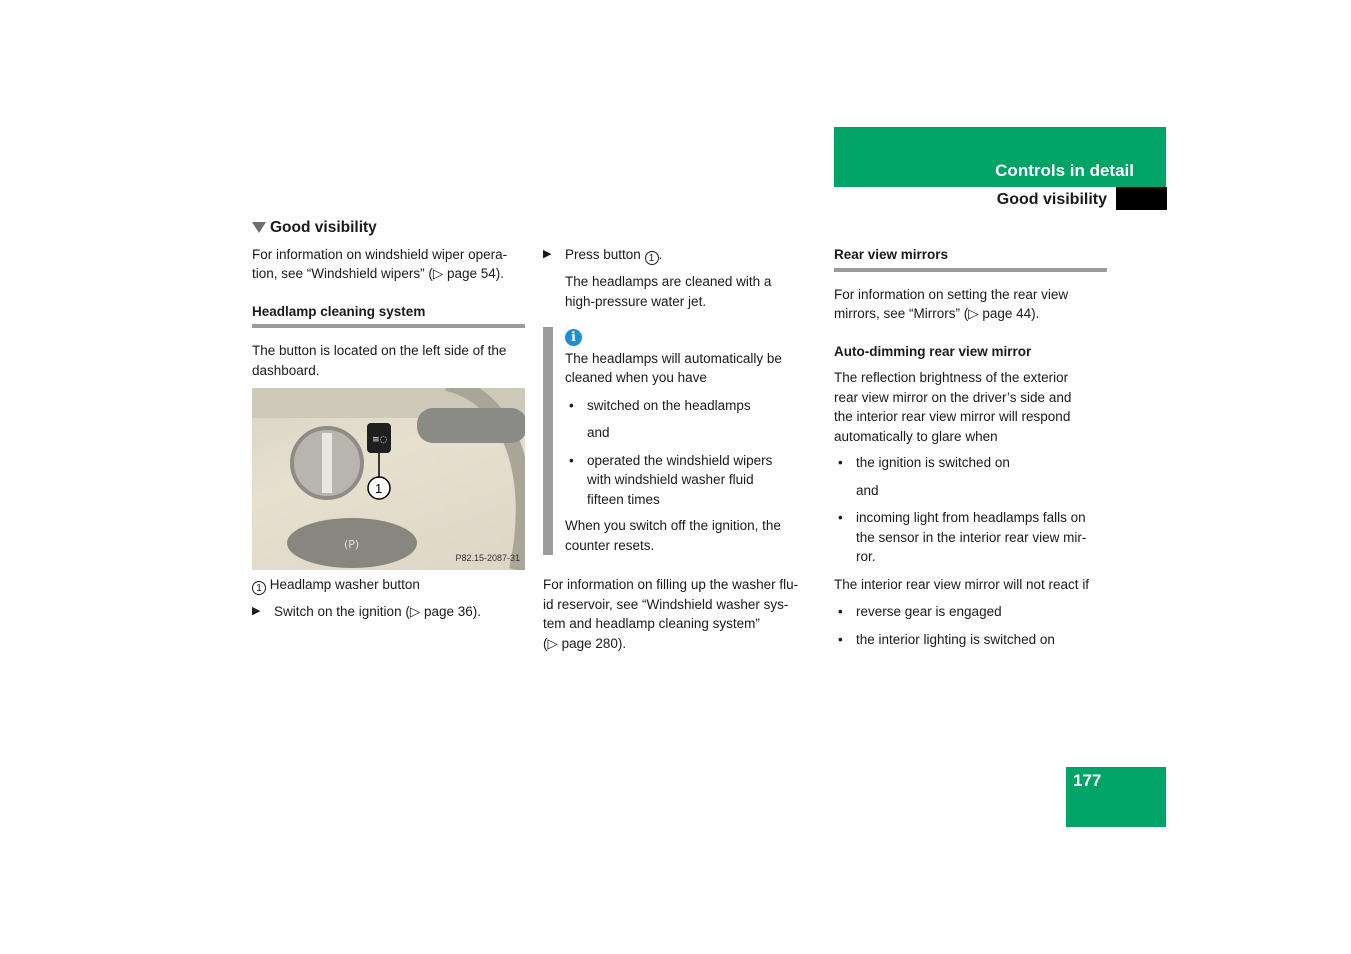  Describe the element at coordinates (573, 337) in the screenshot. I see `info-icon: i` at that location.